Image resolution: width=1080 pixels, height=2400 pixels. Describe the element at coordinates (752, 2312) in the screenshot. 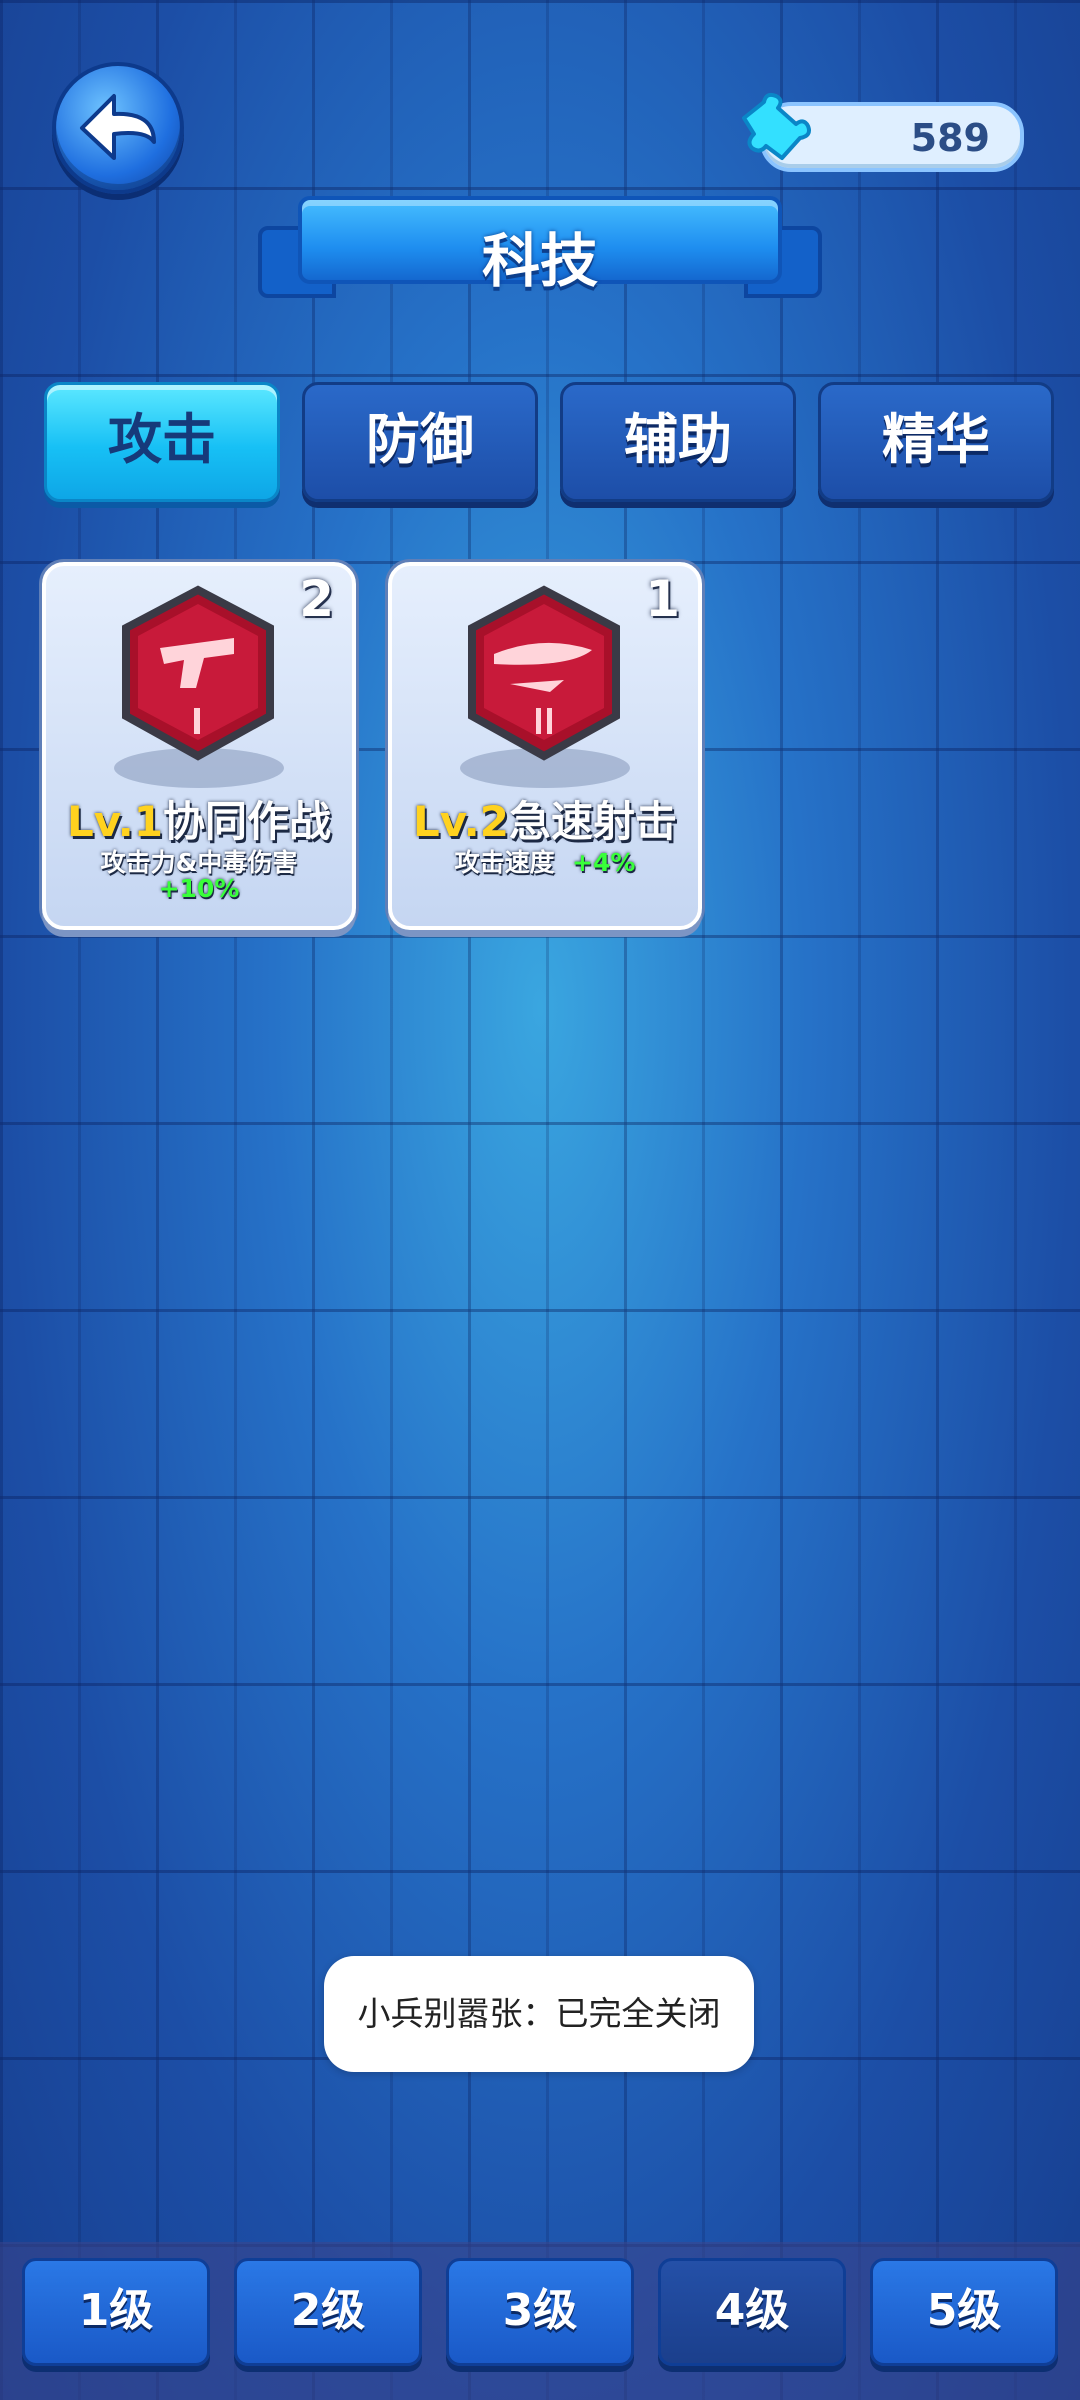

I see `level-4-button: 4级` at that location.